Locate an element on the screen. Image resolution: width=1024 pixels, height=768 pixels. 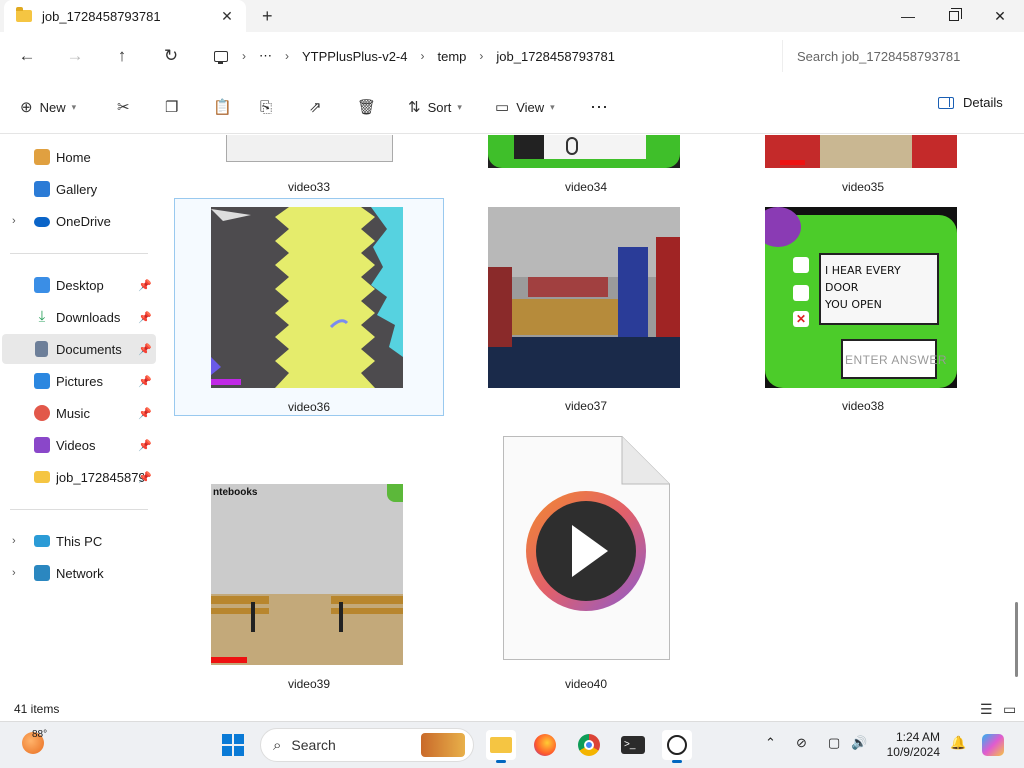
sidebar-item-label: Network is located at coordinates (80, 573).